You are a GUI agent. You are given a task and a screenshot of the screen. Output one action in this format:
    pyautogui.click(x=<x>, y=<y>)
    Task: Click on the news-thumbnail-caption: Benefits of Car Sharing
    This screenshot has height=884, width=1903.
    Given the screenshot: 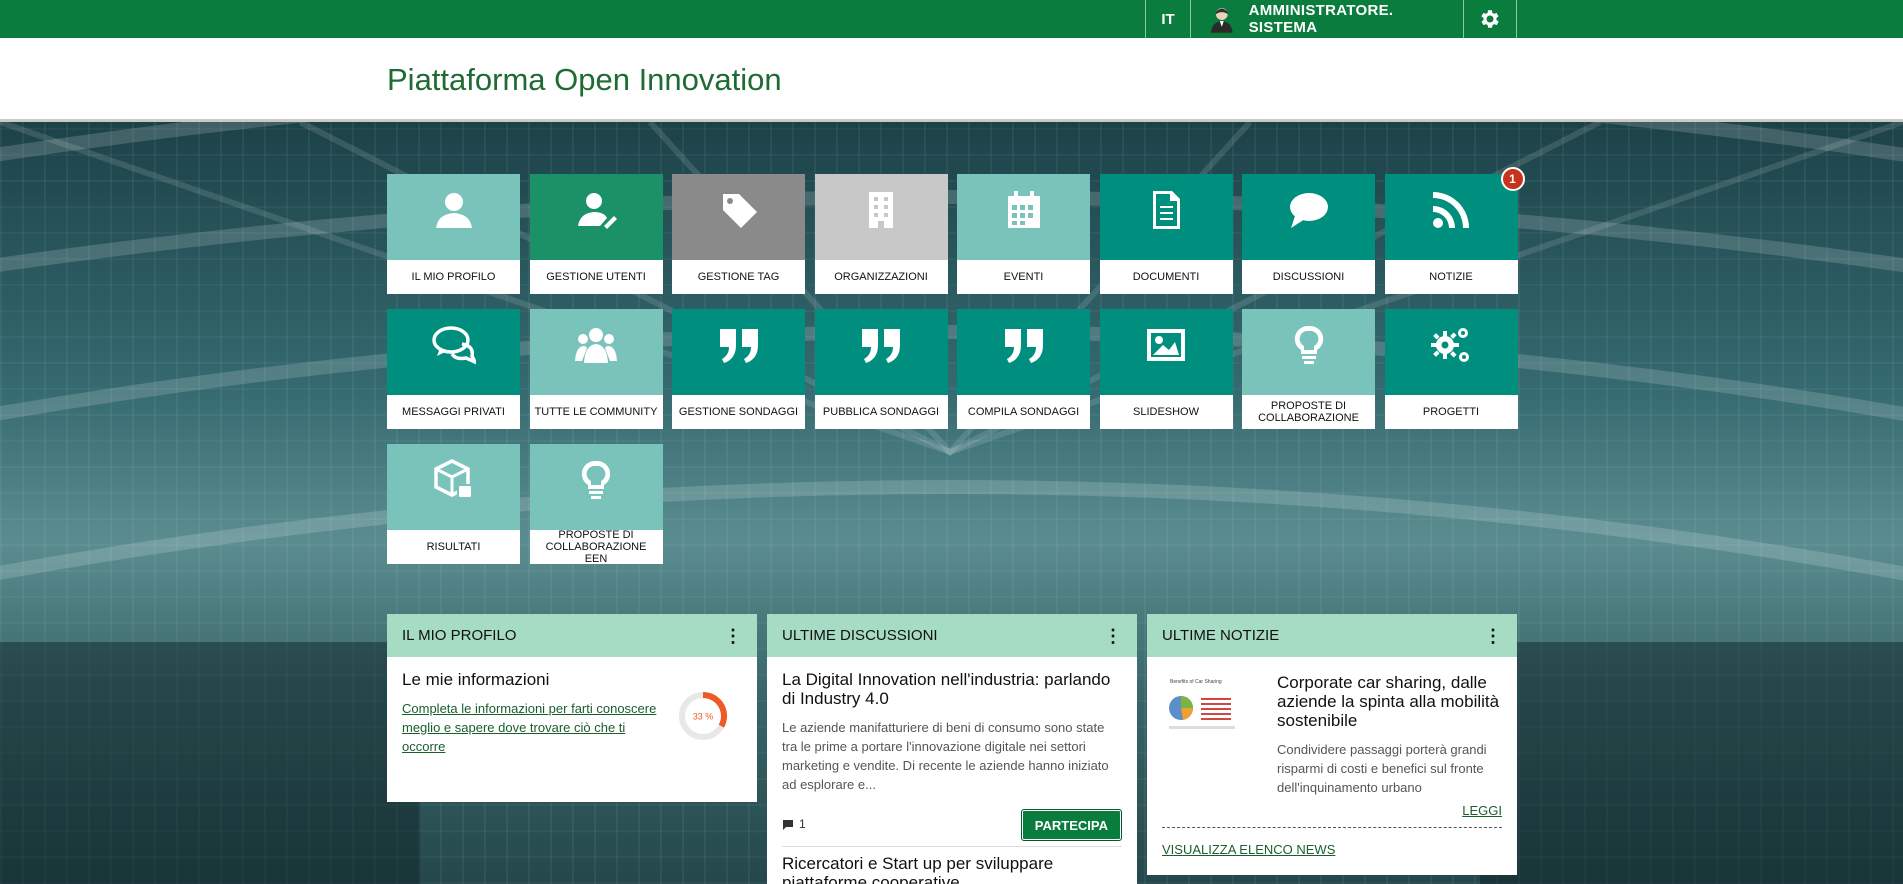 What is the action you would take?
    pyautogui.click(x=1196, y=682)
    